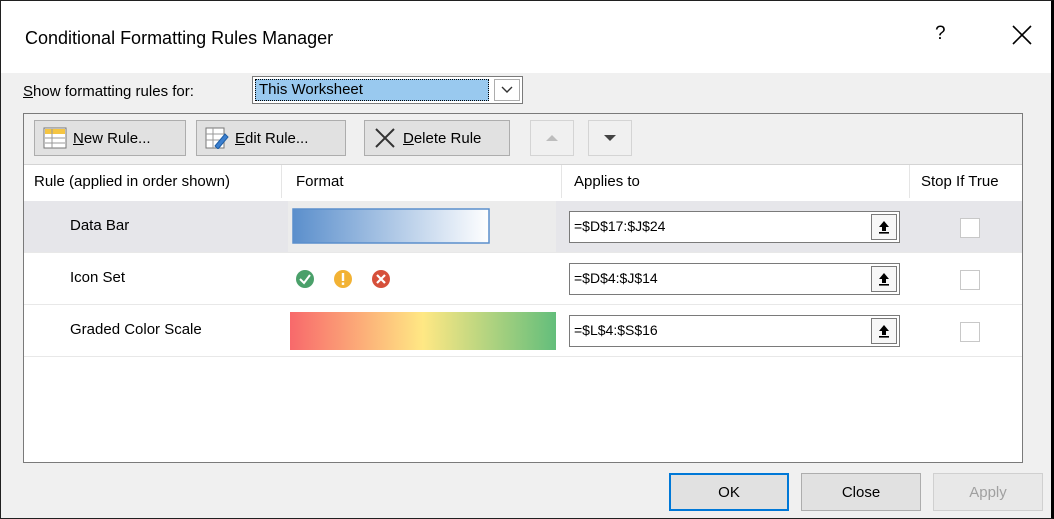  Describe the element at coordinates (734, 227) in the screenshot. I see `applies-to-field: =$D$17:$J$24` at that location.